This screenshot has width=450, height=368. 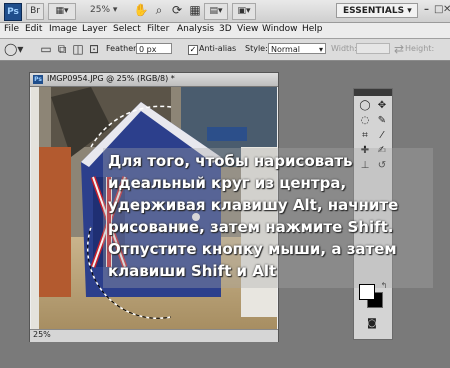 What do you see at coordinates (62, 11) in the screenshot?
I see `view-extras-button: ▦▾` at bounding box center [62, 11].